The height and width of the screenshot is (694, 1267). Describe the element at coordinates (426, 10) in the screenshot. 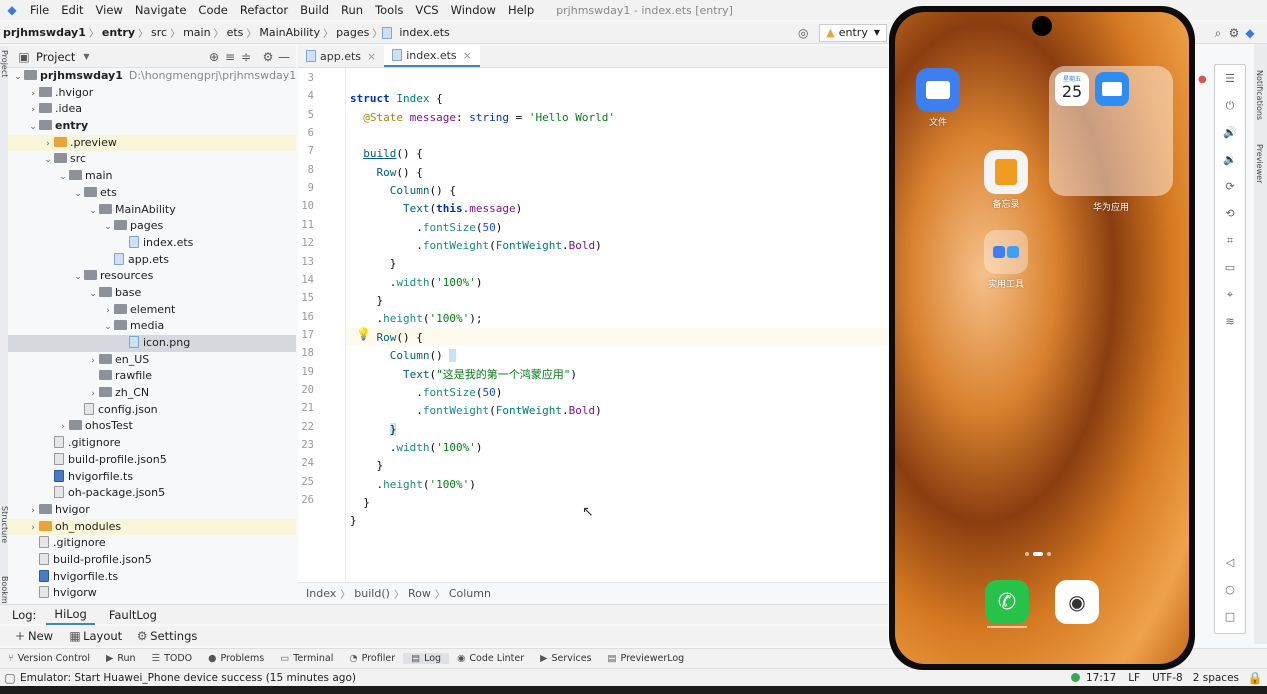

I see `menu-item-vcs: VCS` at that location.